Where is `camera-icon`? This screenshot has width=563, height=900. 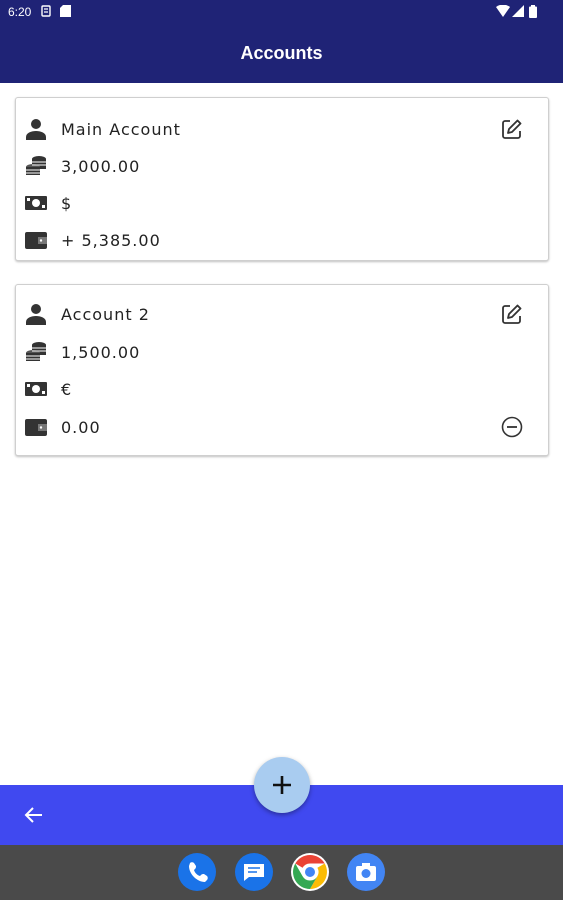 camera-icon is located at coordinates (366, 872).